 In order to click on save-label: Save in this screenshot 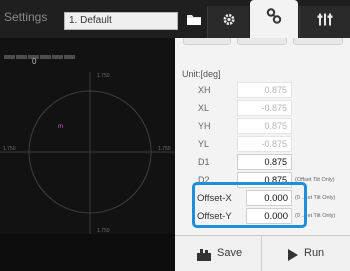, I will do `click(230, 253)`.